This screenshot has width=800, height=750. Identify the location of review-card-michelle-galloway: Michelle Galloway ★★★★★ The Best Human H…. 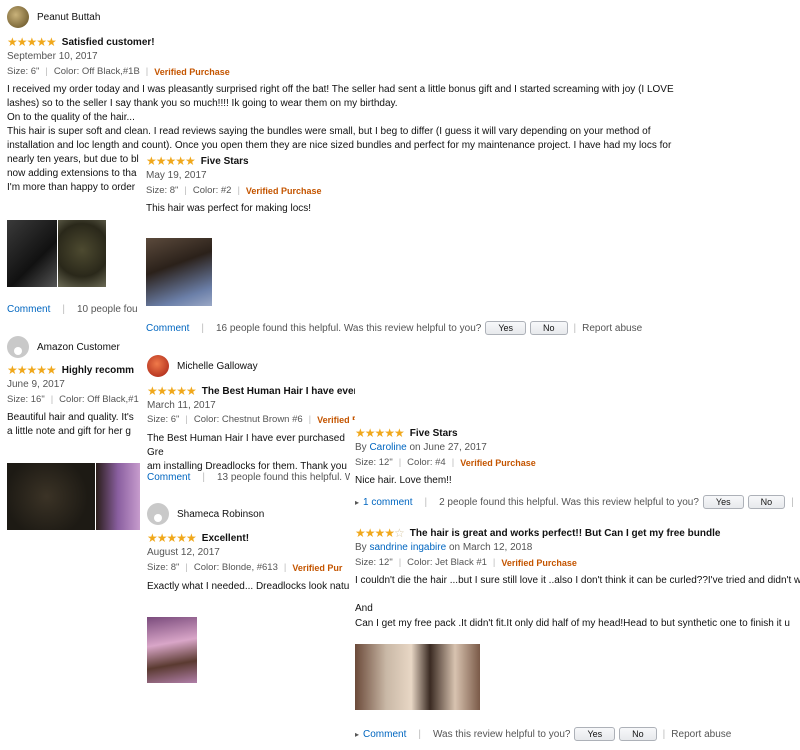
(247, 422).